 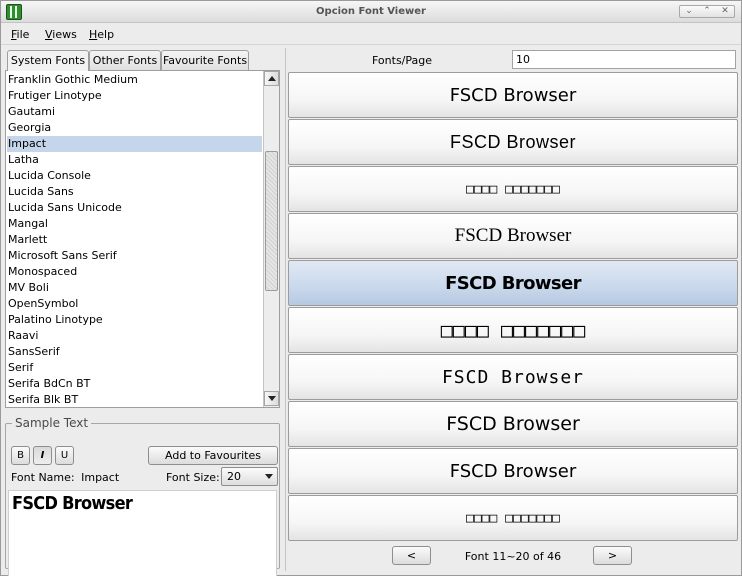 What do you see at coordinates (43, 477) in the screenshot?
I see `font-name-label: Font Name:` at bounding box center [43, 477].